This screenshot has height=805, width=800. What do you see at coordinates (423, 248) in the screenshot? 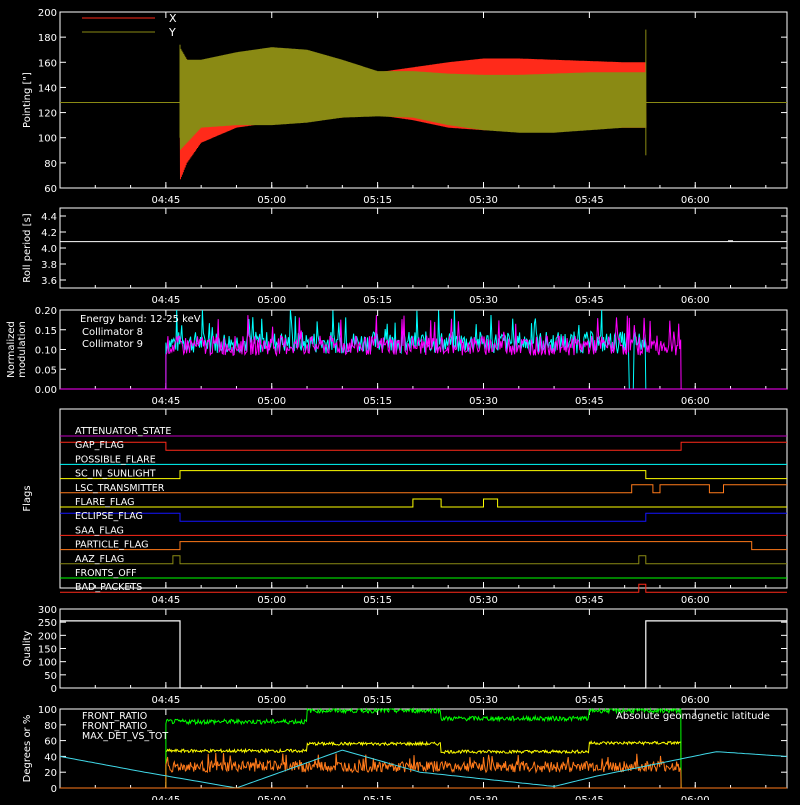
I see `roll_period-frame` at bounding box center [423, 248].